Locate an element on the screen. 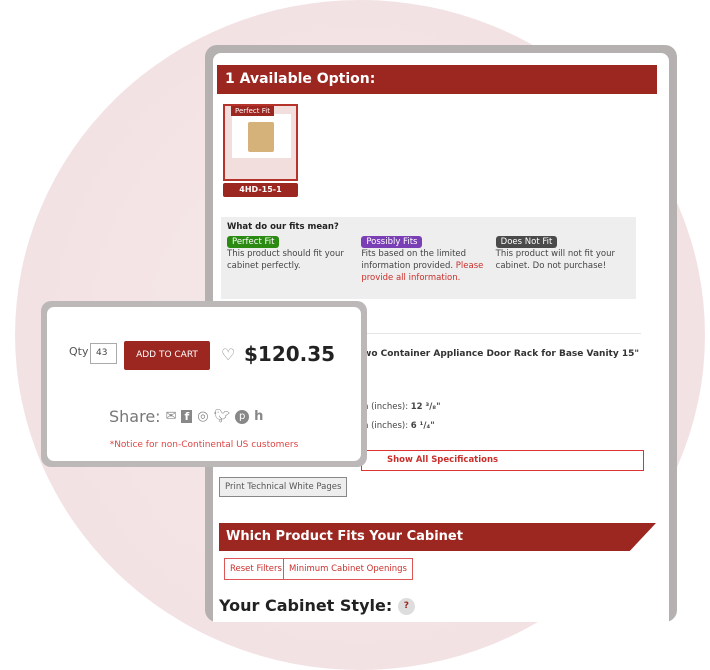  print-white-pages-button: Print Technical White Pages is located at coordinates (283, 487).